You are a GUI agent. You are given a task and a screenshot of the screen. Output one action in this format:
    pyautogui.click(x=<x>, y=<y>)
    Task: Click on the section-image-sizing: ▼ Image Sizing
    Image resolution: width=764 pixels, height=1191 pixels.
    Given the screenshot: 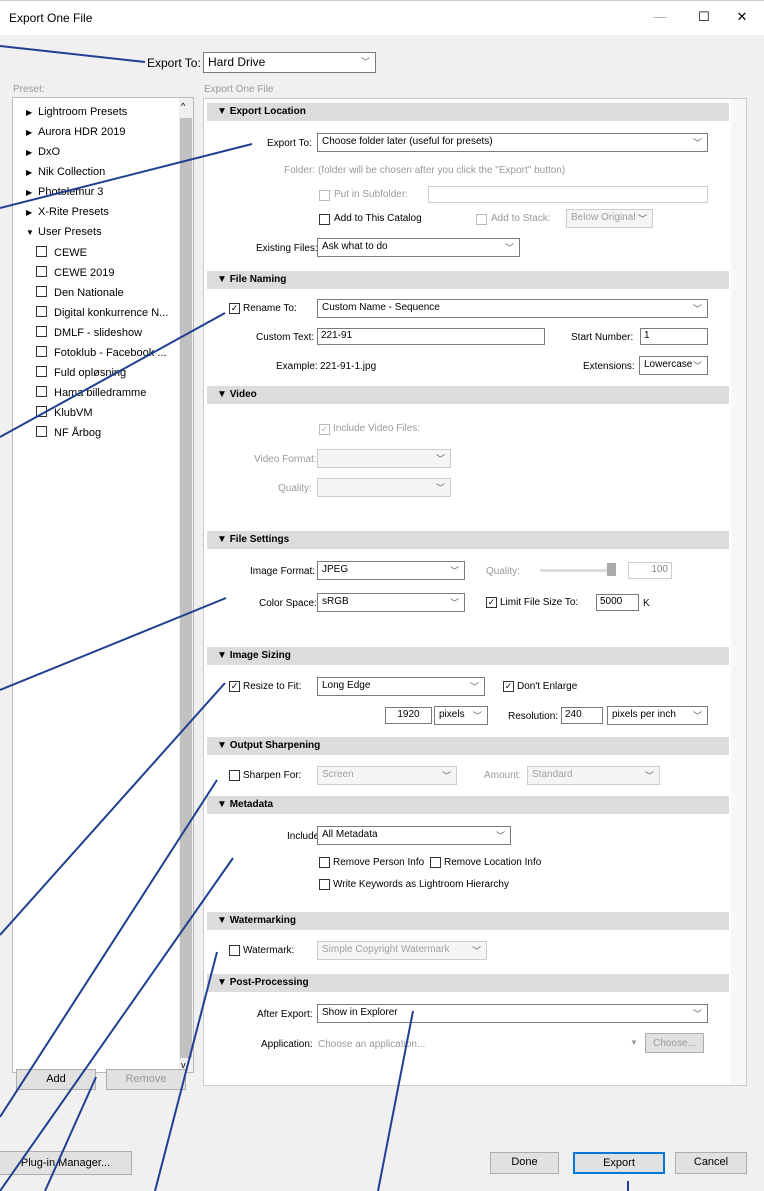 What is the action you would take?
    pyautogui.click(x=468, y=656)
    